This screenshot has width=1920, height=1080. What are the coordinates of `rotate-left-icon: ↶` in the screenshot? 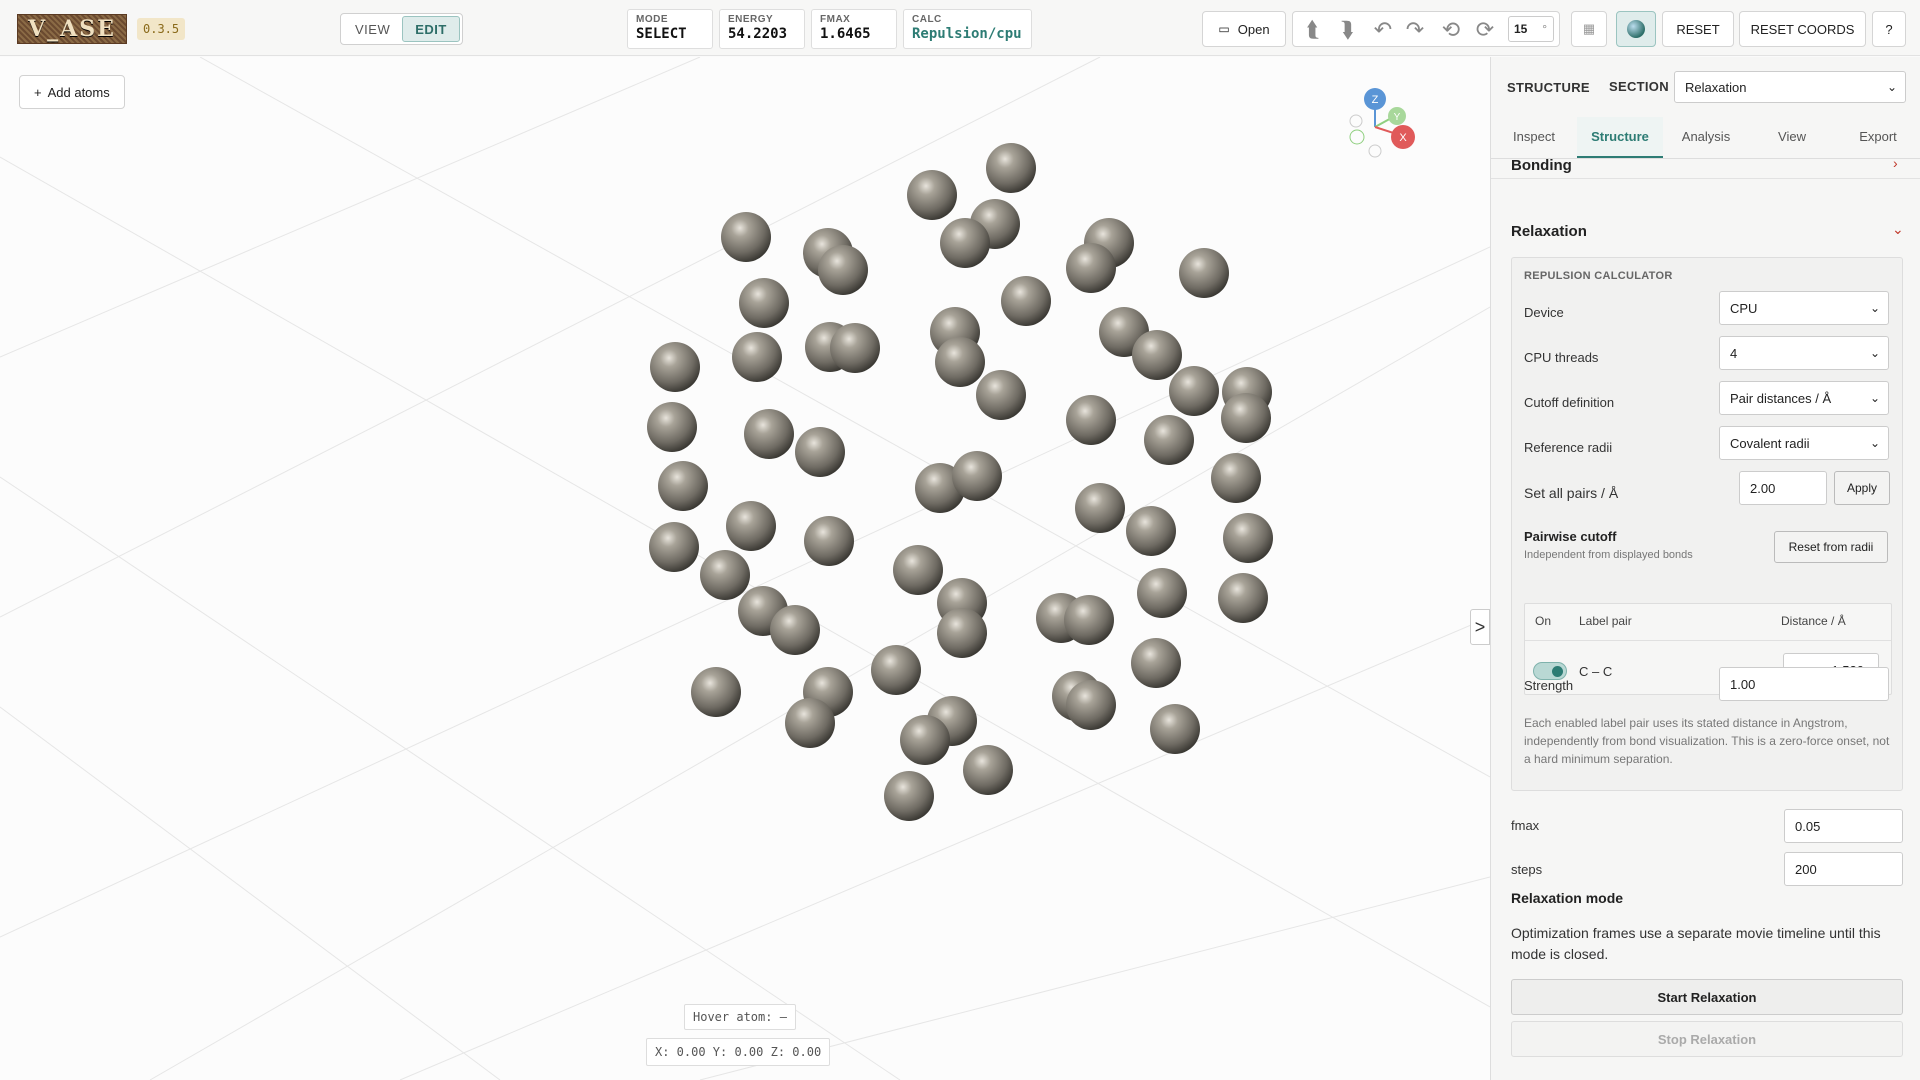 It's located at (1383, 30).